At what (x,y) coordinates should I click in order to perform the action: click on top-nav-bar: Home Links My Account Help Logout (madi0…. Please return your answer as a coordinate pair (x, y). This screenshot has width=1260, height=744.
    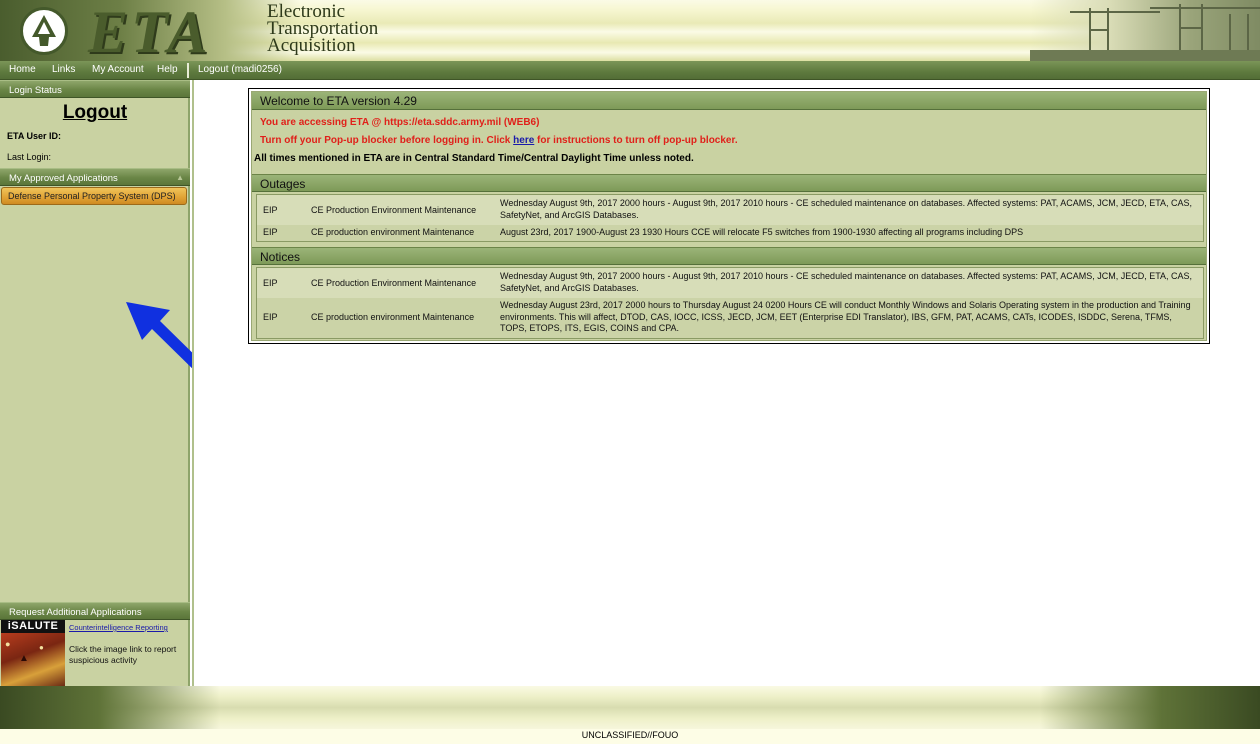
    Looking at the image, I should click on (630, 70).